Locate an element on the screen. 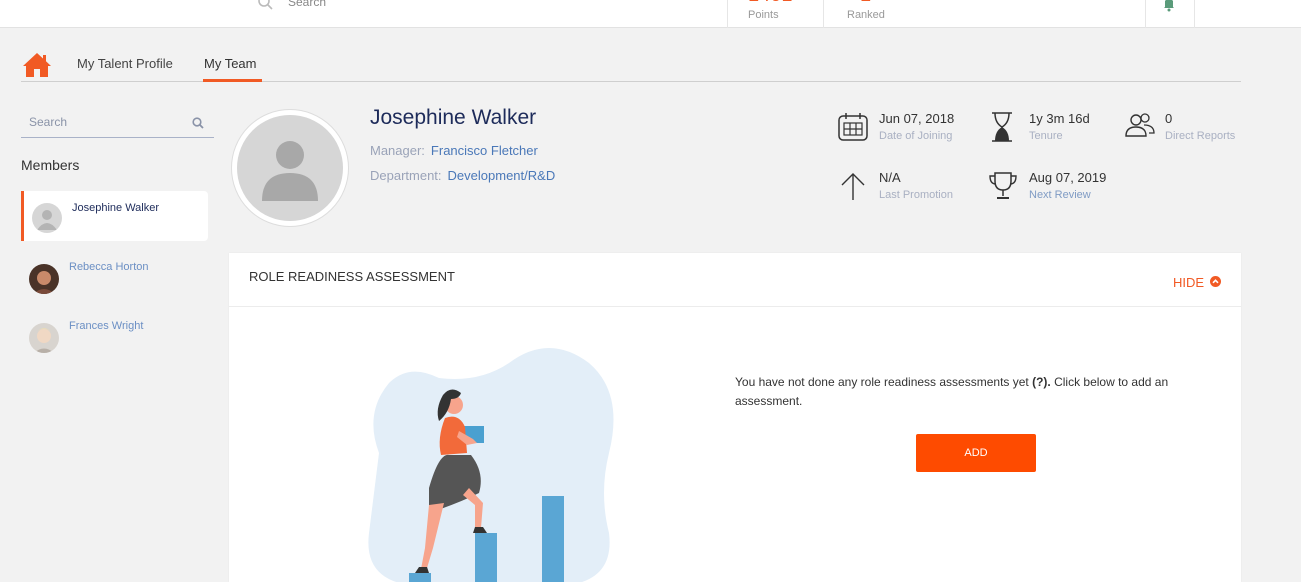 The width and height of the screenshot is (1301, 582). hourglass-icon is located at coordinates (1003, 129).